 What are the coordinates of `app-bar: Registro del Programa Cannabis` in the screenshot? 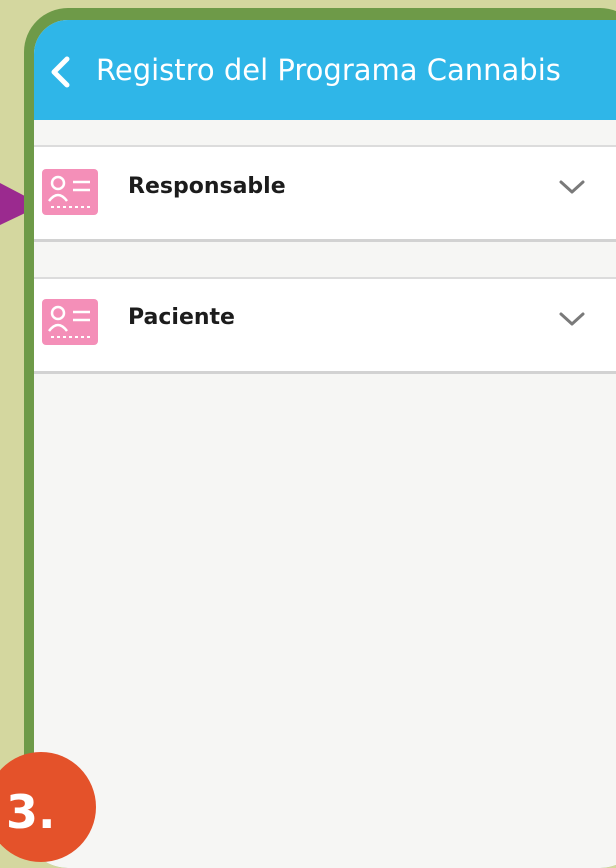 It's located at (325, 70).